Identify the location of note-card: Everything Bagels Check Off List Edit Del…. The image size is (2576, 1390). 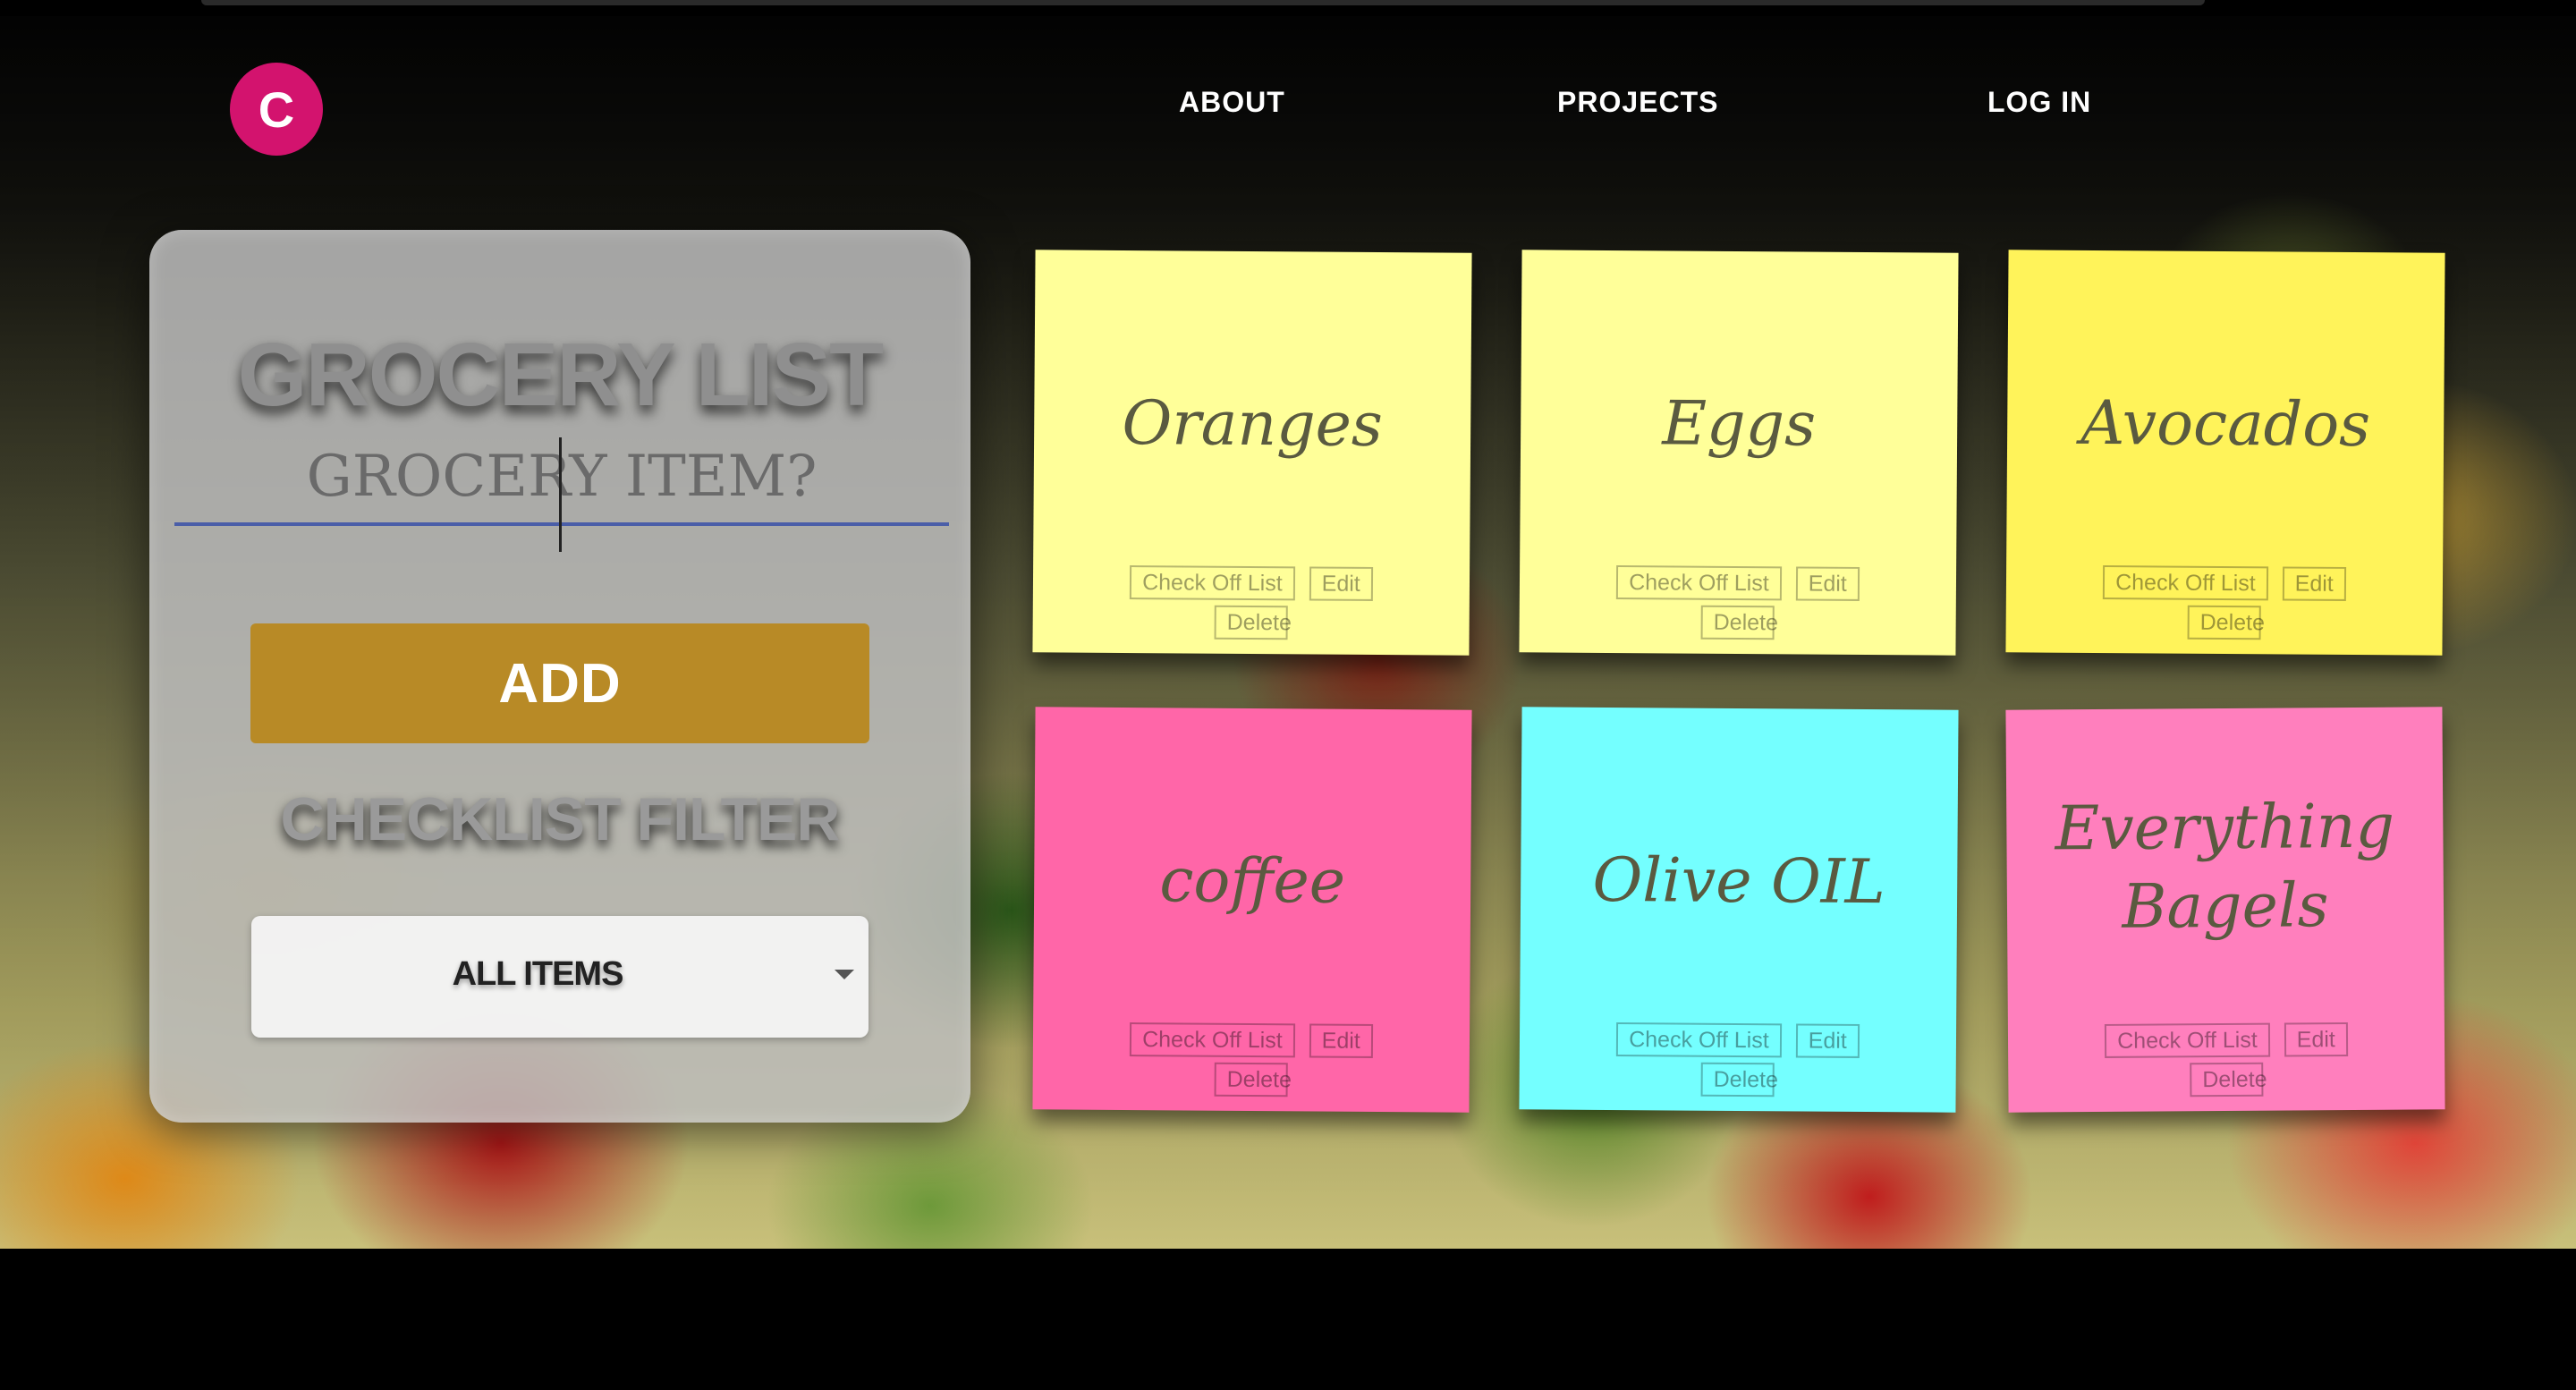
(2225, 910).